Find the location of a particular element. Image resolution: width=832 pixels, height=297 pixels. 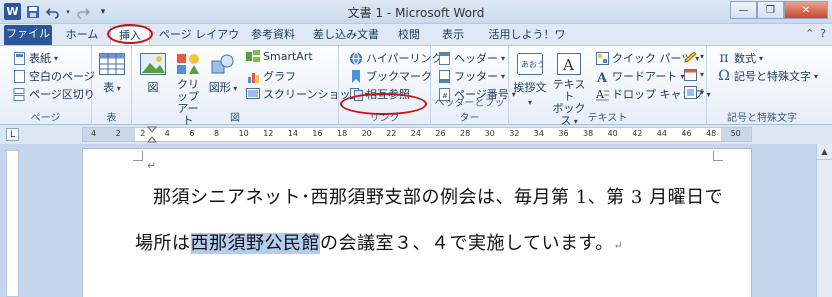

window-title: 文書 1 - Microsoft Word is located at coordinates (416, 13).